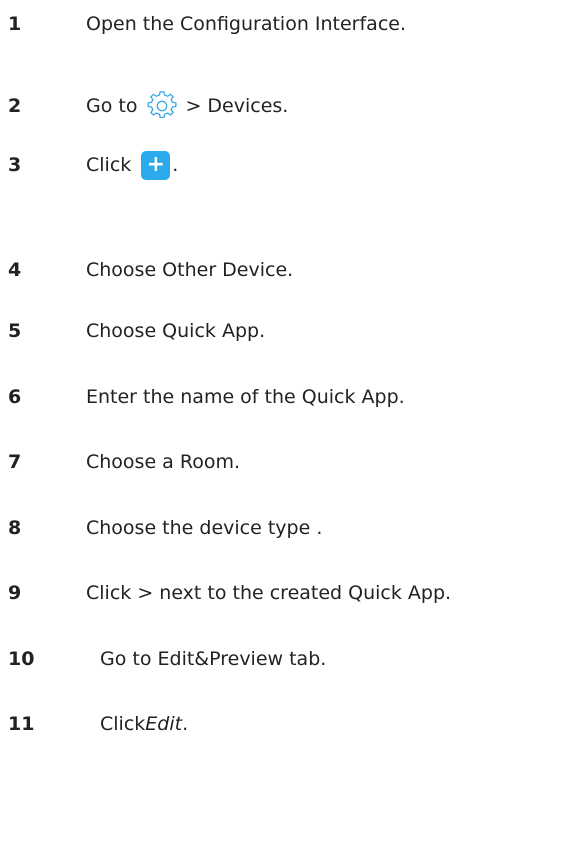 This screenshot has width=572, height=858. I want to click on step-text: Click > next to the created Quick App., so click(269, 593).